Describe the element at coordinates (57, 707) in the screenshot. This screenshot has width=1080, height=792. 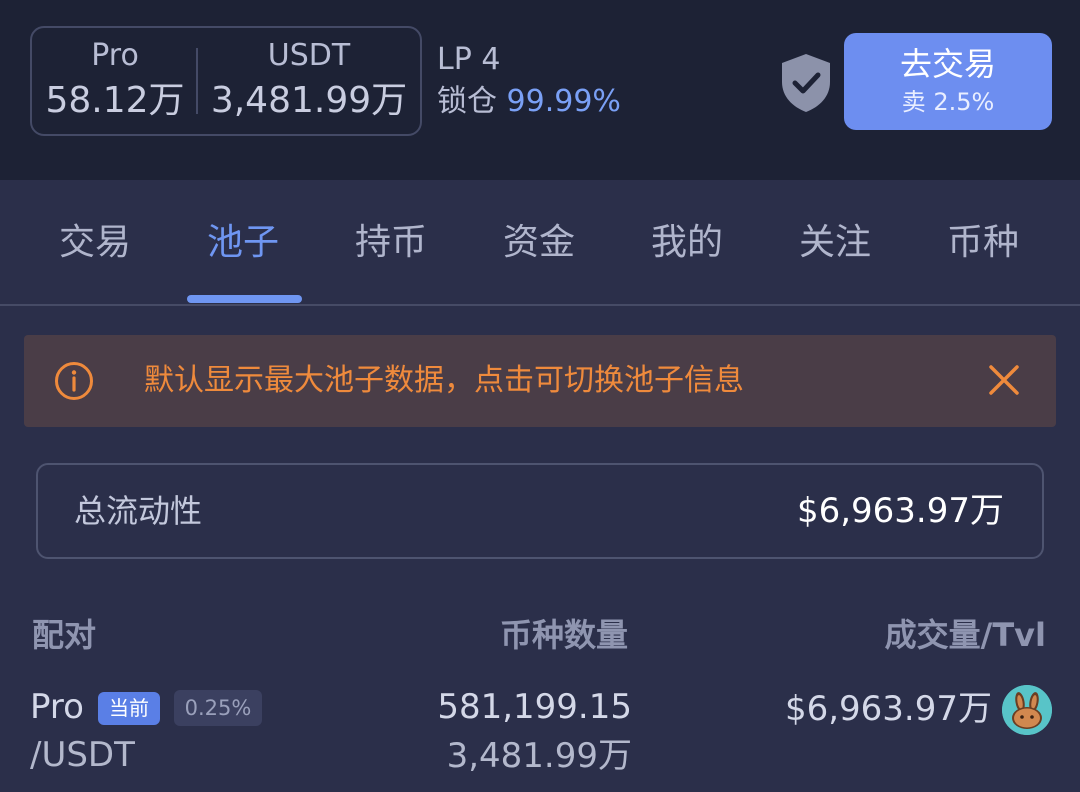
I see `pair-base: Pro` at that location.